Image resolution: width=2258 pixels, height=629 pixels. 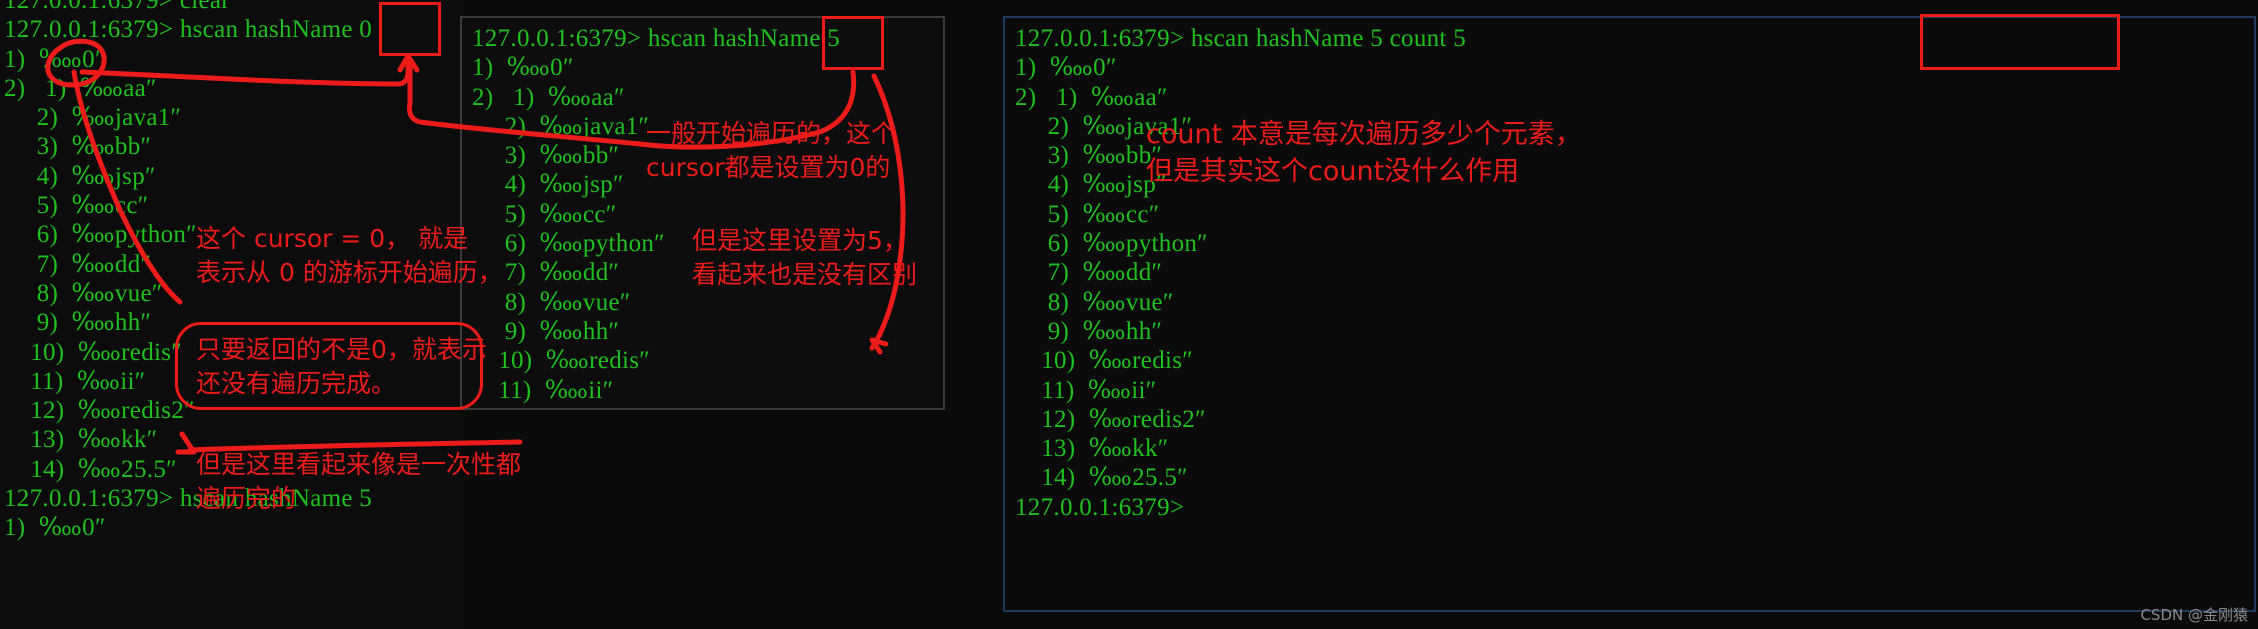 What do you see at coordinates (186, 443) in the screenshot?
I see `arrowhead-one-shot` at bounding box center [186, 443].